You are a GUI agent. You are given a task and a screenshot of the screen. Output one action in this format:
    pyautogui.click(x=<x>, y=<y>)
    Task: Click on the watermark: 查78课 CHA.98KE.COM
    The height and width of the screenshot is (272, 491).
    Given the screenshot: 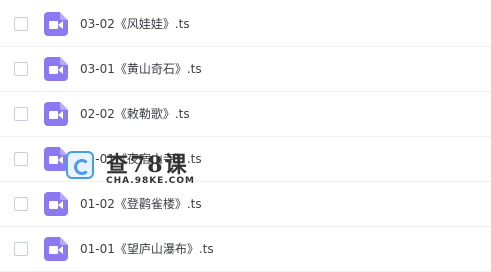 What is the action you would take?
    pyautogui.click(x=136, y=168)
    